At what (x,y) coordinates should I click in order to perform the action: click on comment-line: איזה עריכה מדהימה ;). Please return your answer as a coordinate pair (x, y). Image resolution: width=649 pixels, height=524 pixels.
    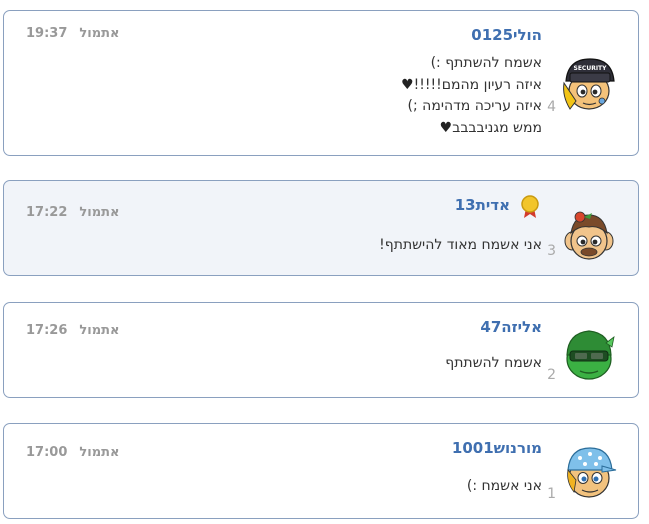
    Looking at the image, I should click on (474, 106).